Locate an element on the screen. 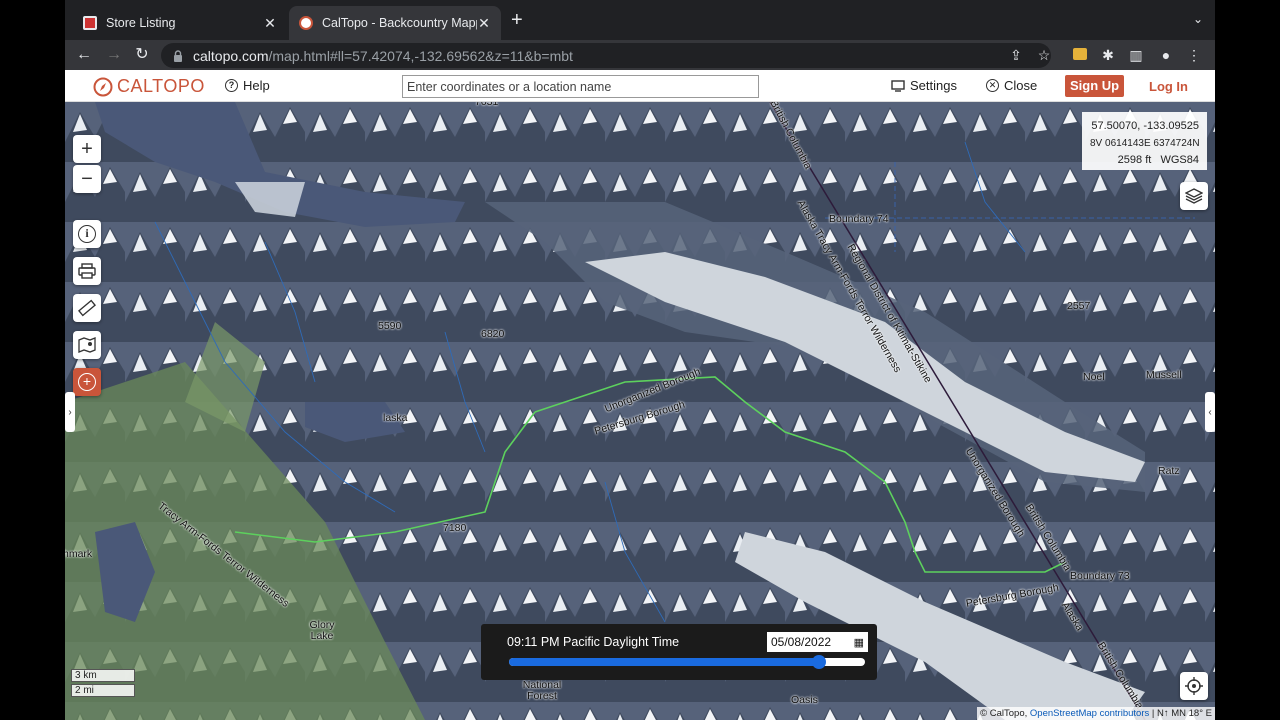 Image resolution: width=1280 pixels, height=720 pixels. layers-icon is located at coordinates (1194, 196).